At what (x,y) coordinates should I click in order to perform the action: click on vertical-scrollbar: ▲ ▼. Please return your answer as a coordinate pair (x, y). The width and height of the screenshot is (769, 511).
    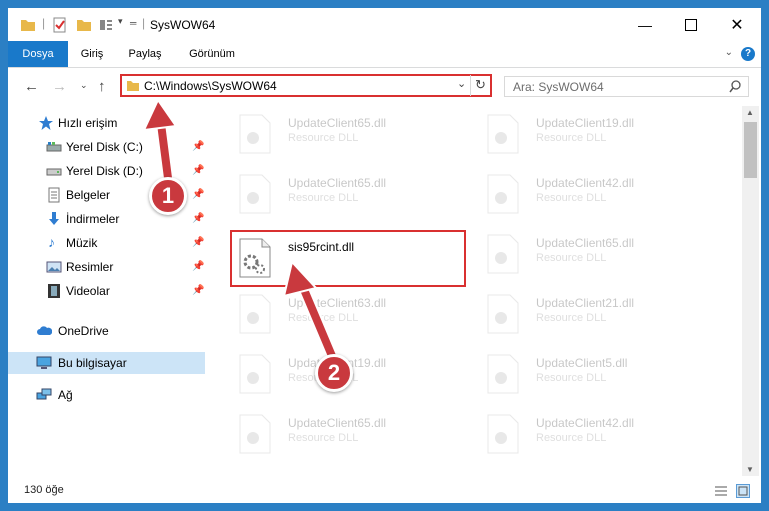
    Looking at the image, I should click on (750, 291).